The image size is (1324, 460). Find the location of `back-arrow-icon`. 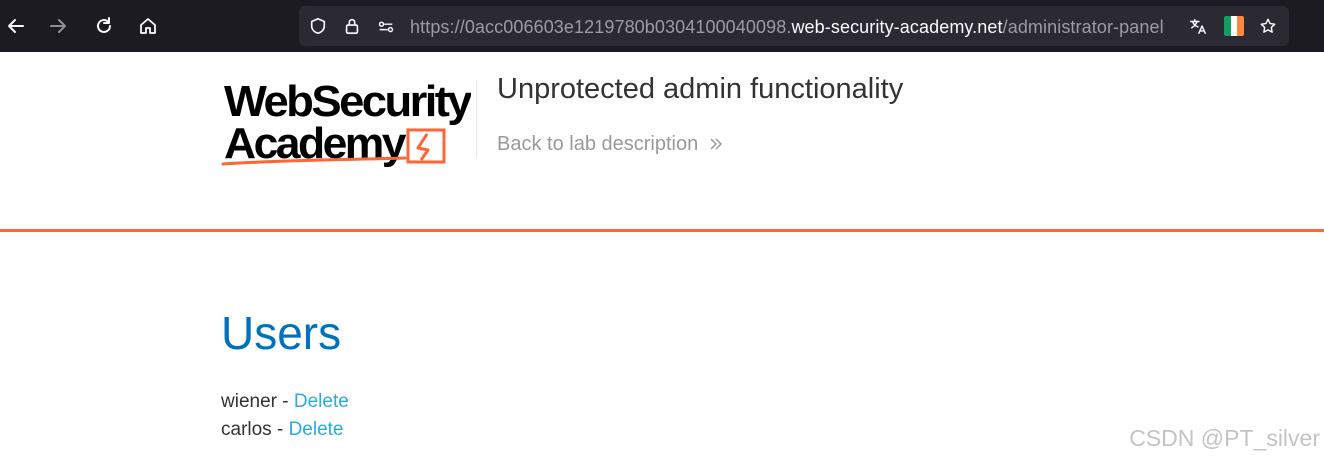

back-arrow-icon is located at coordinates (16, 26).